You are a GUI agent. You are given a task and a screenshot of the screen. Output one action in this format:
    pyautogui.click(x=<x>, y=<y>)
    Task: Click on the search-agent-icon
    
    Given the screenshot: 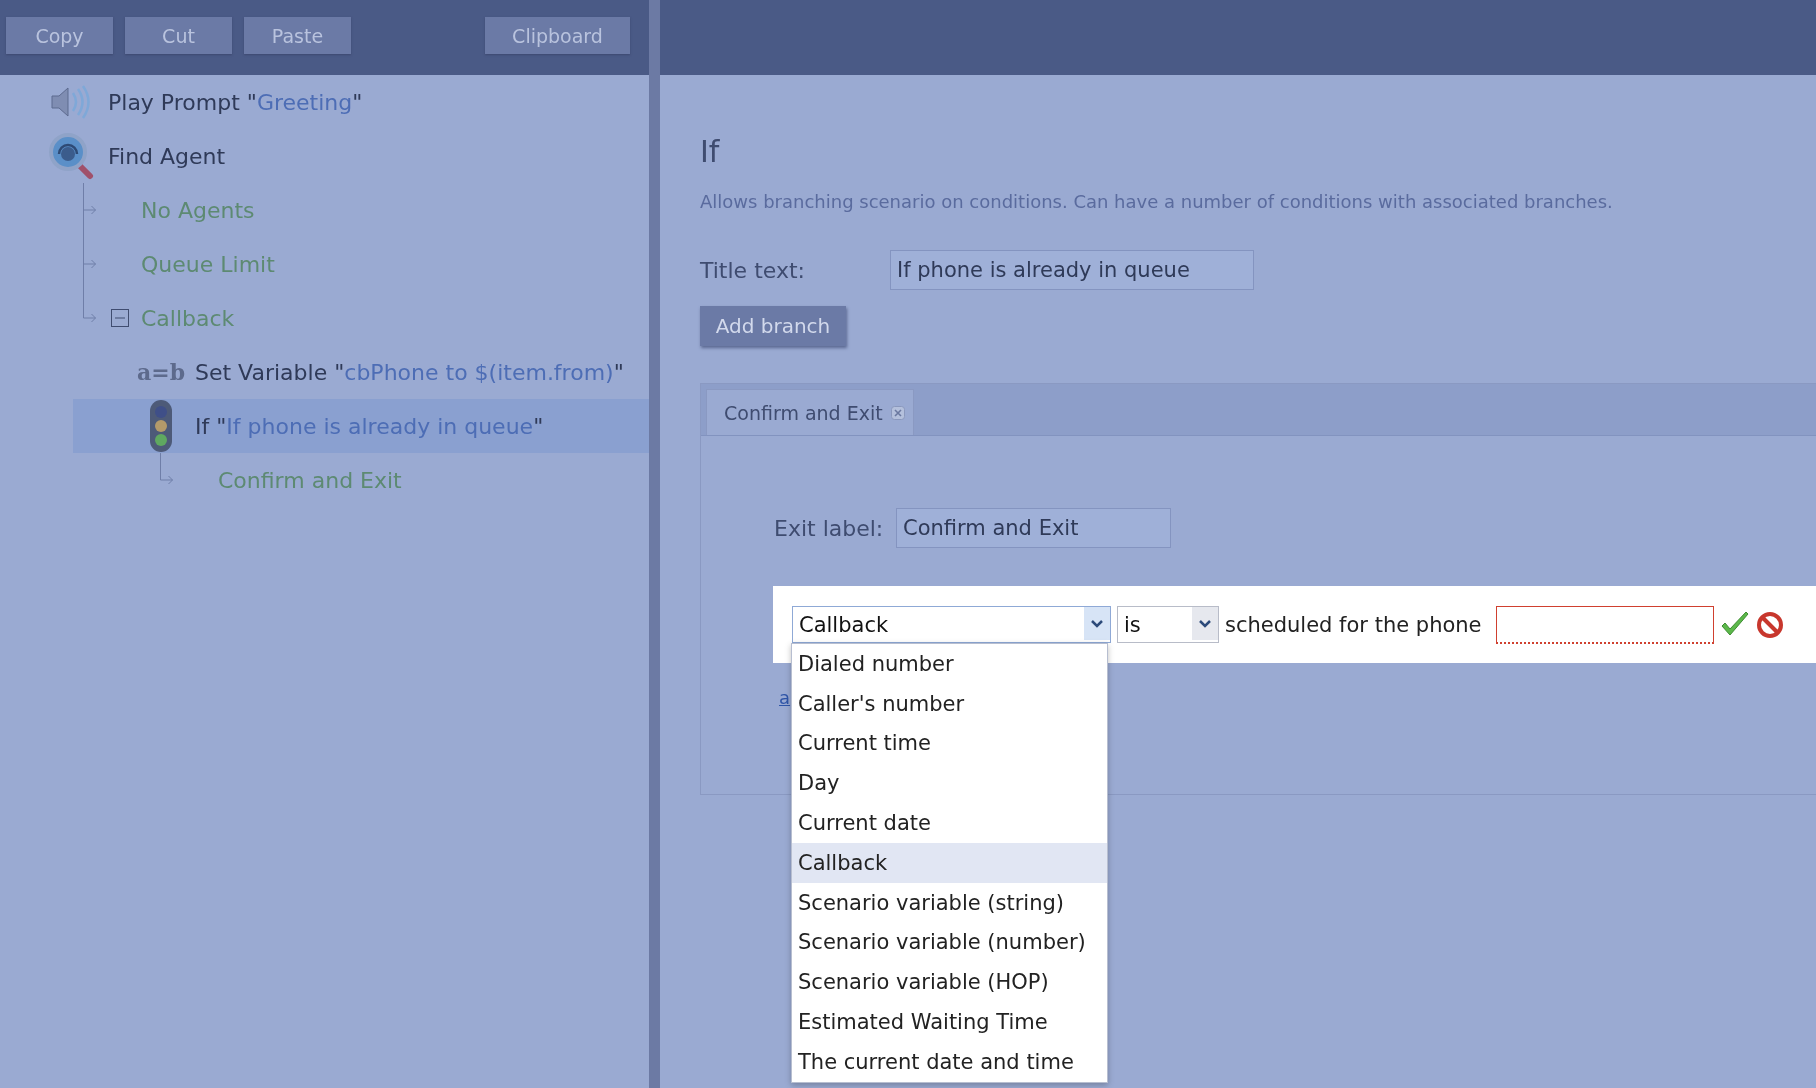 What is the action you would take?
    pyautogui.click(x=72, y=156)
    